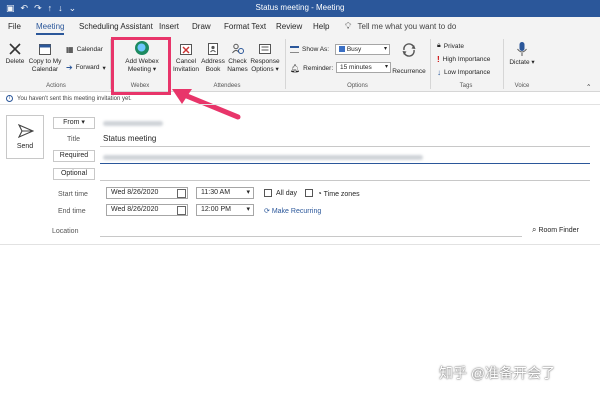 This screenshot has width=600, height=398. Describe the element at coordinates (289, 26) in the screenshot. I see `tab-review: Review` at that location.